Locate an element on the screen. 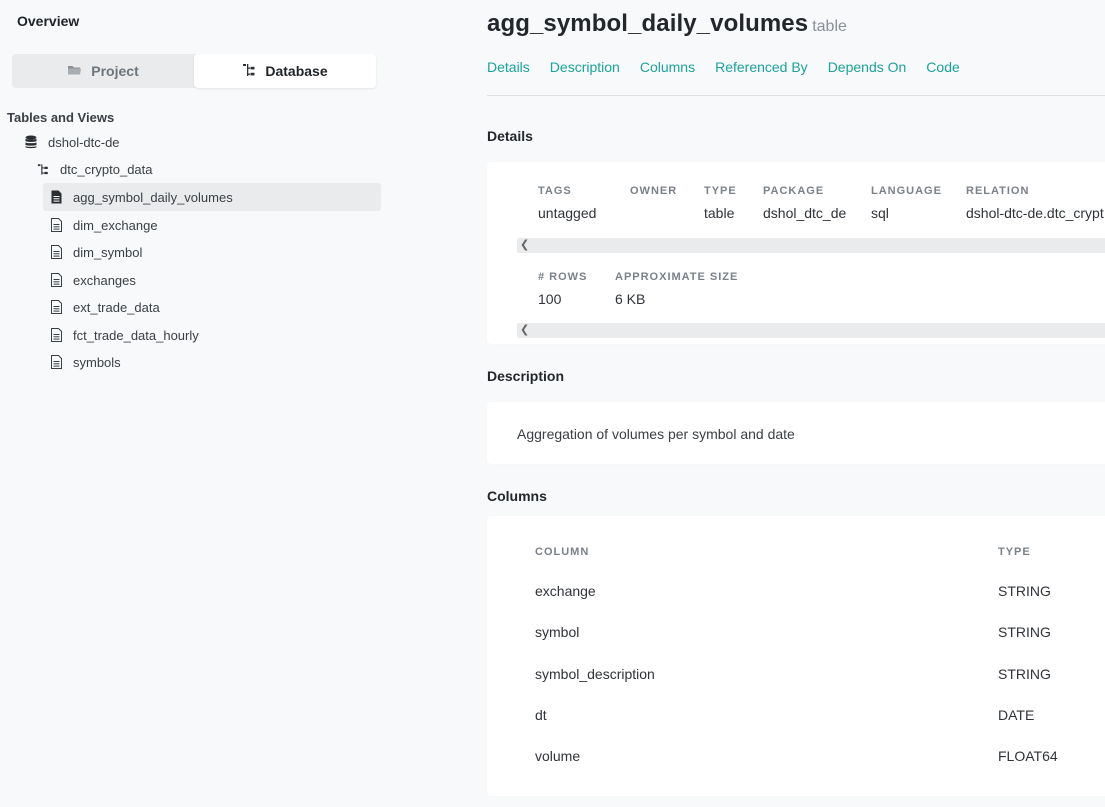 This screenshot has width=1105, height=807. table-item: symbols is located at coordinates (85, 362).